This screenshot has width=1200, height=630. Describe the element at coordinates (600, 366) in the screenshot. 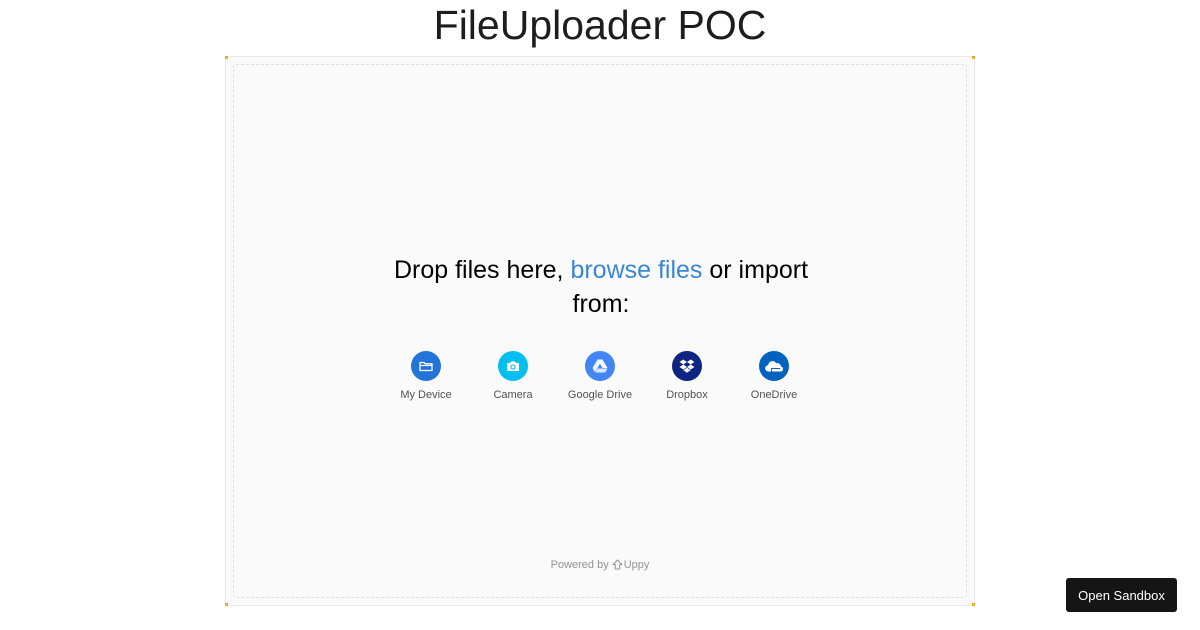

I see `google-drive-icon` at that location.